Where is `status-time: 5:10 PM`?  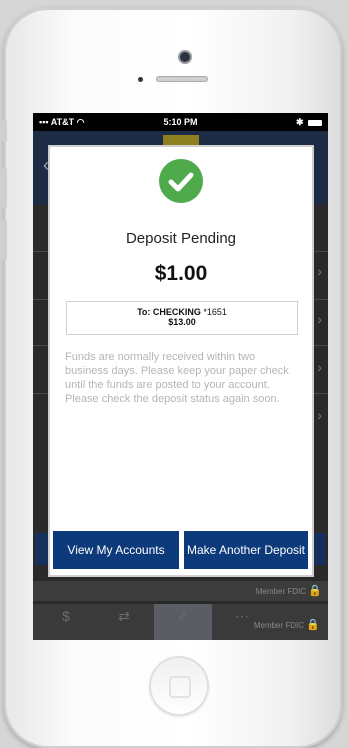
status-time: 5:10 PM is located at coordinates (180, 122).